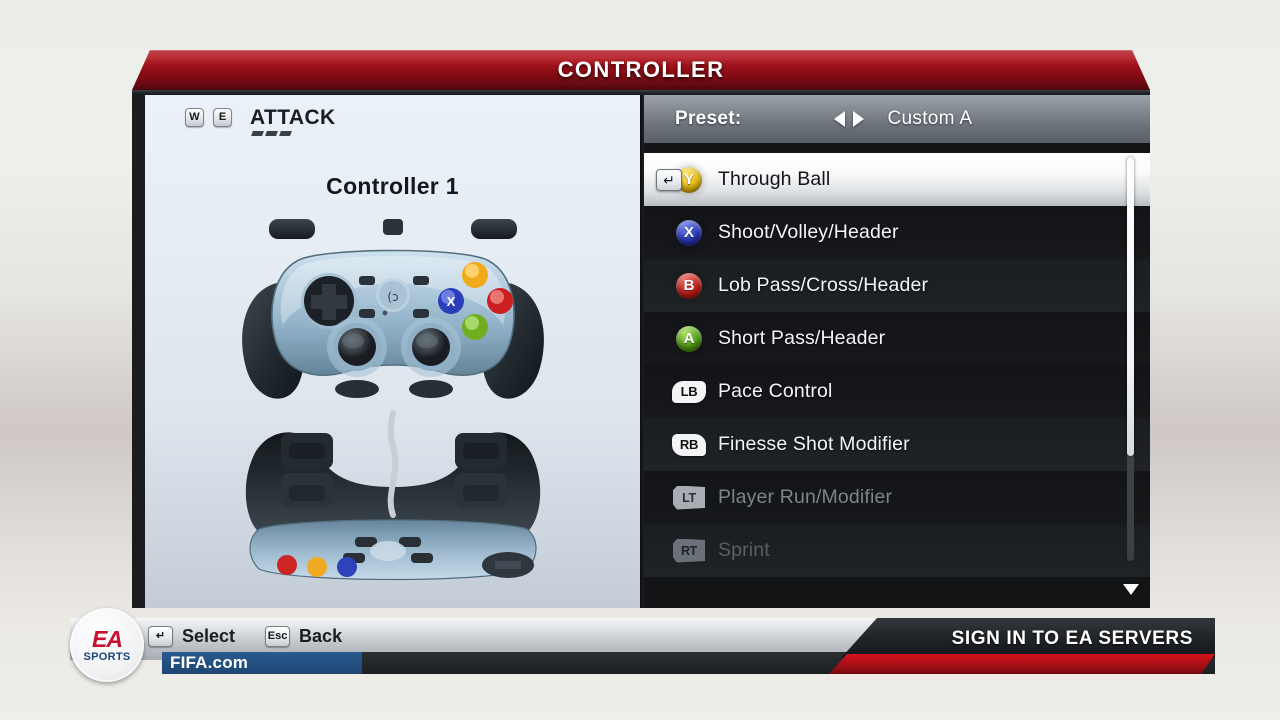 The height and width of the screenshot is (720, 1280). I want to click on section-label: ATTACK, so click(293, 117).